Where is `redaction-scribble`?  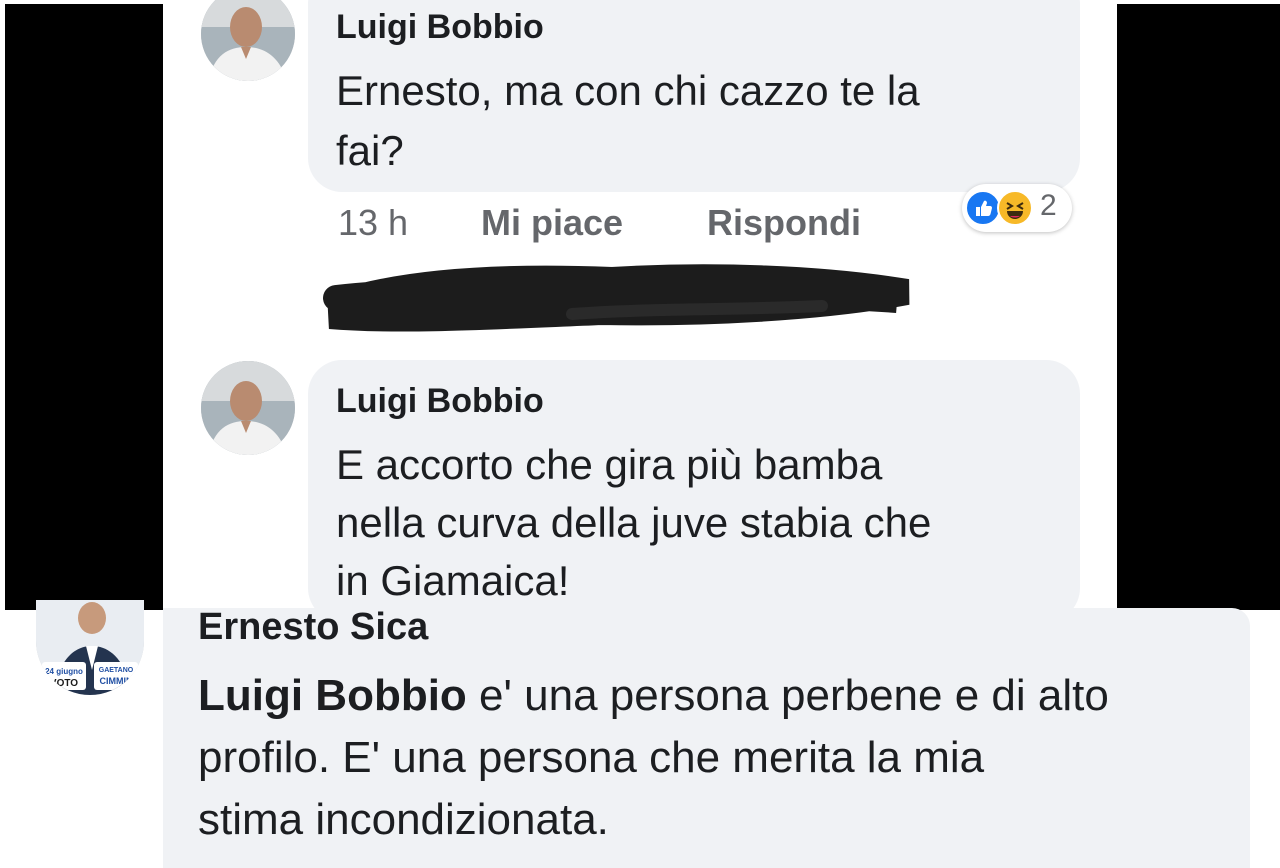 redaction-scribble is located at coordinates (616, 298).